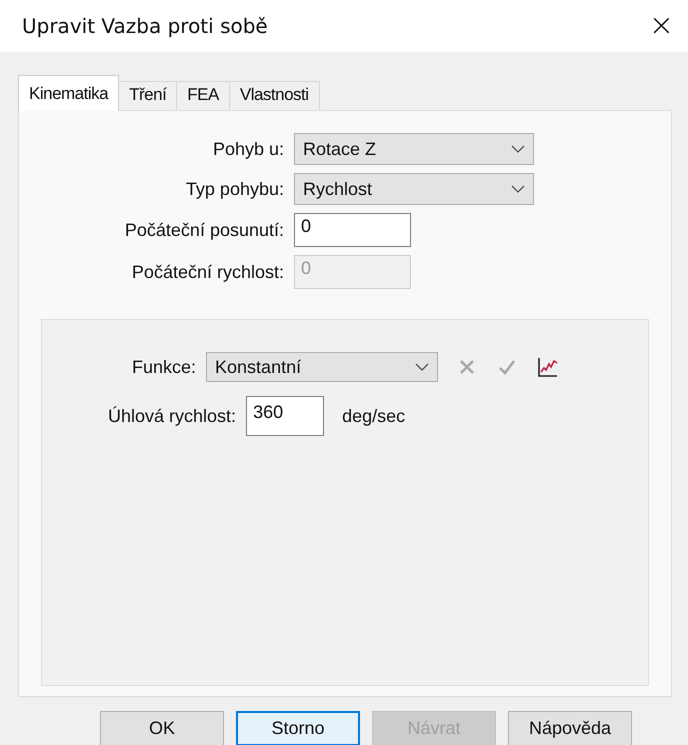 The height and width of the screenshot is (745, 688). Describe the element at coordinates (234, 189) in the screenshot. I see `field-label: Typ pohybu:` at that location.